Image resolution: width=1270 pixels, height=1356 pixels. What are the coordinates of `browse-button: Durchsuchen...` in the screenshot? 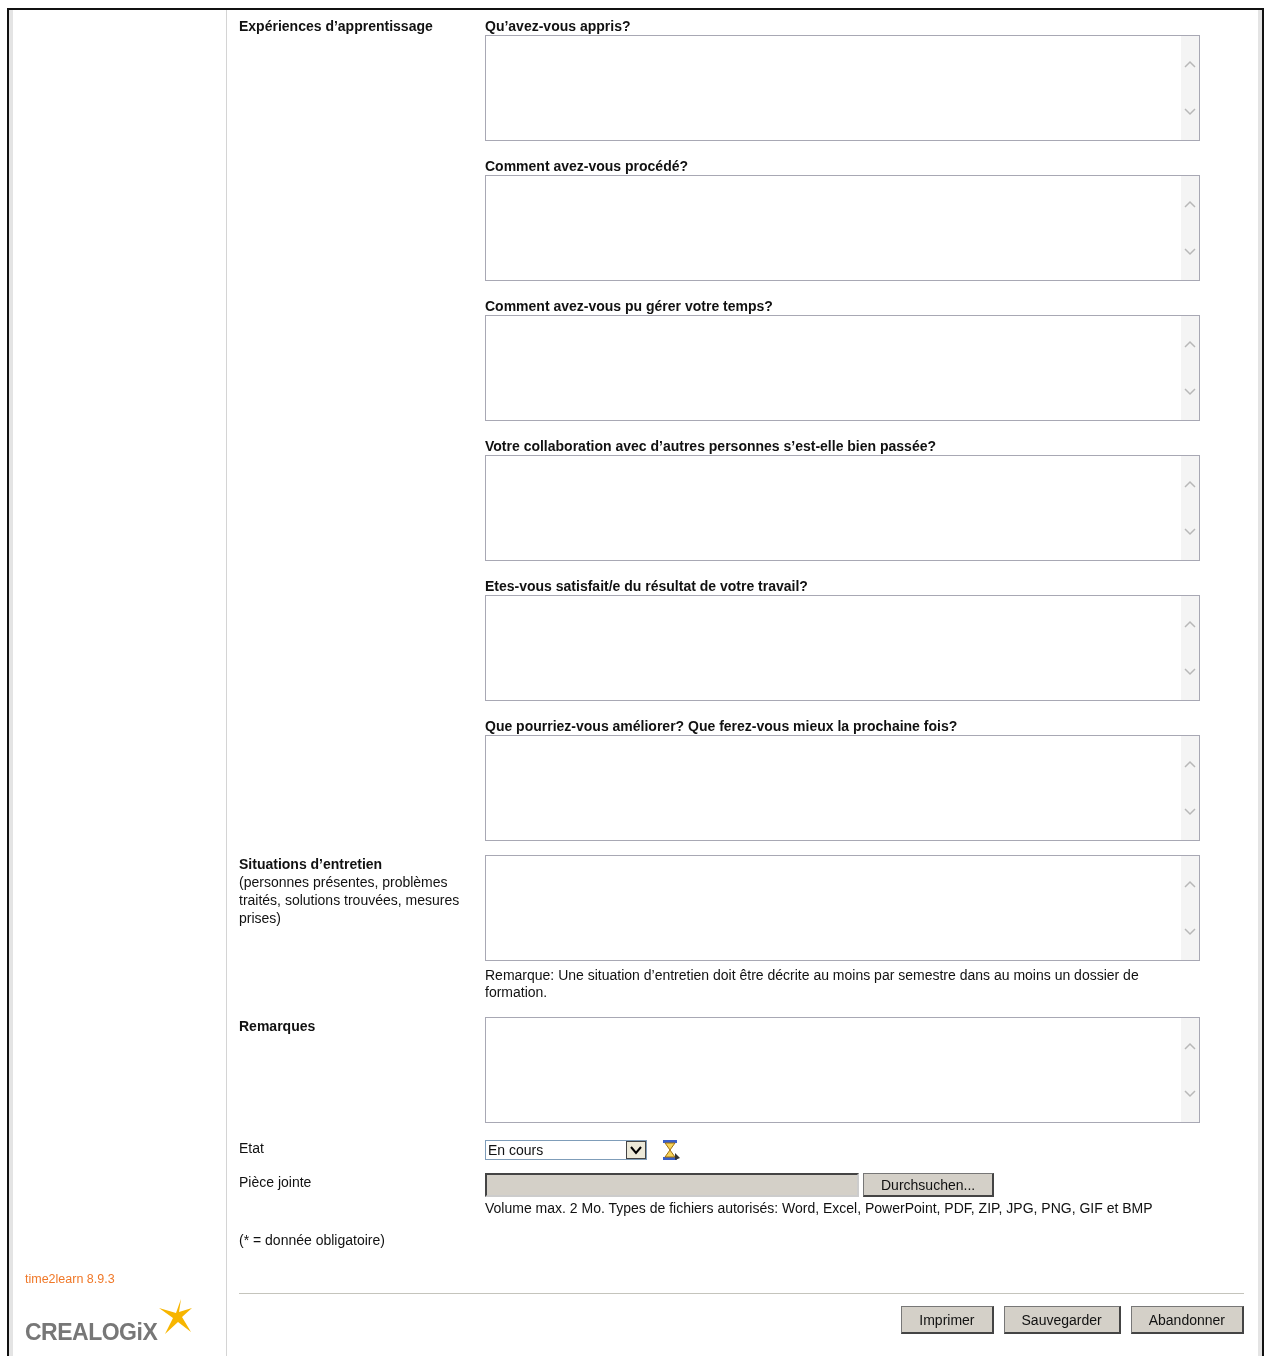 It's located at (929, 1185).